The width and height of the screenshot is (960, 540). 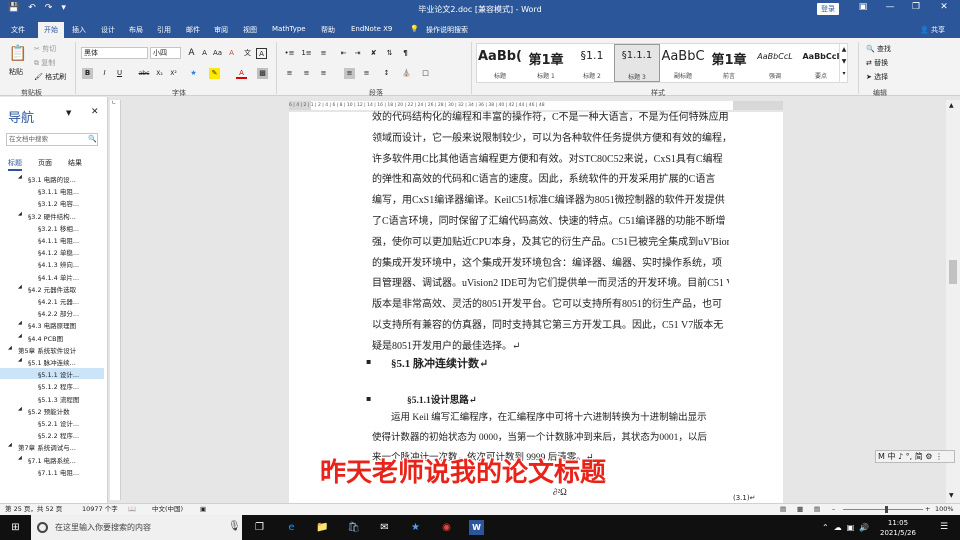 What do you see at coordinates (221, 30) in the screenshot?
I see `tab-review: 审阅` at bounding box center [221, 30].